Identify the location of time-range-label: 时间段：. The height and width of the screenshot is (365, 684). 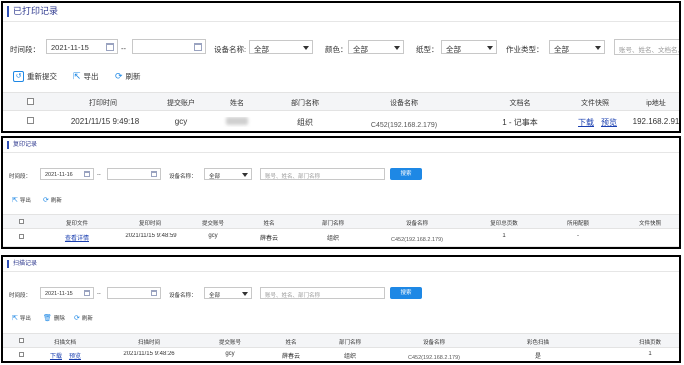
(25, 49).